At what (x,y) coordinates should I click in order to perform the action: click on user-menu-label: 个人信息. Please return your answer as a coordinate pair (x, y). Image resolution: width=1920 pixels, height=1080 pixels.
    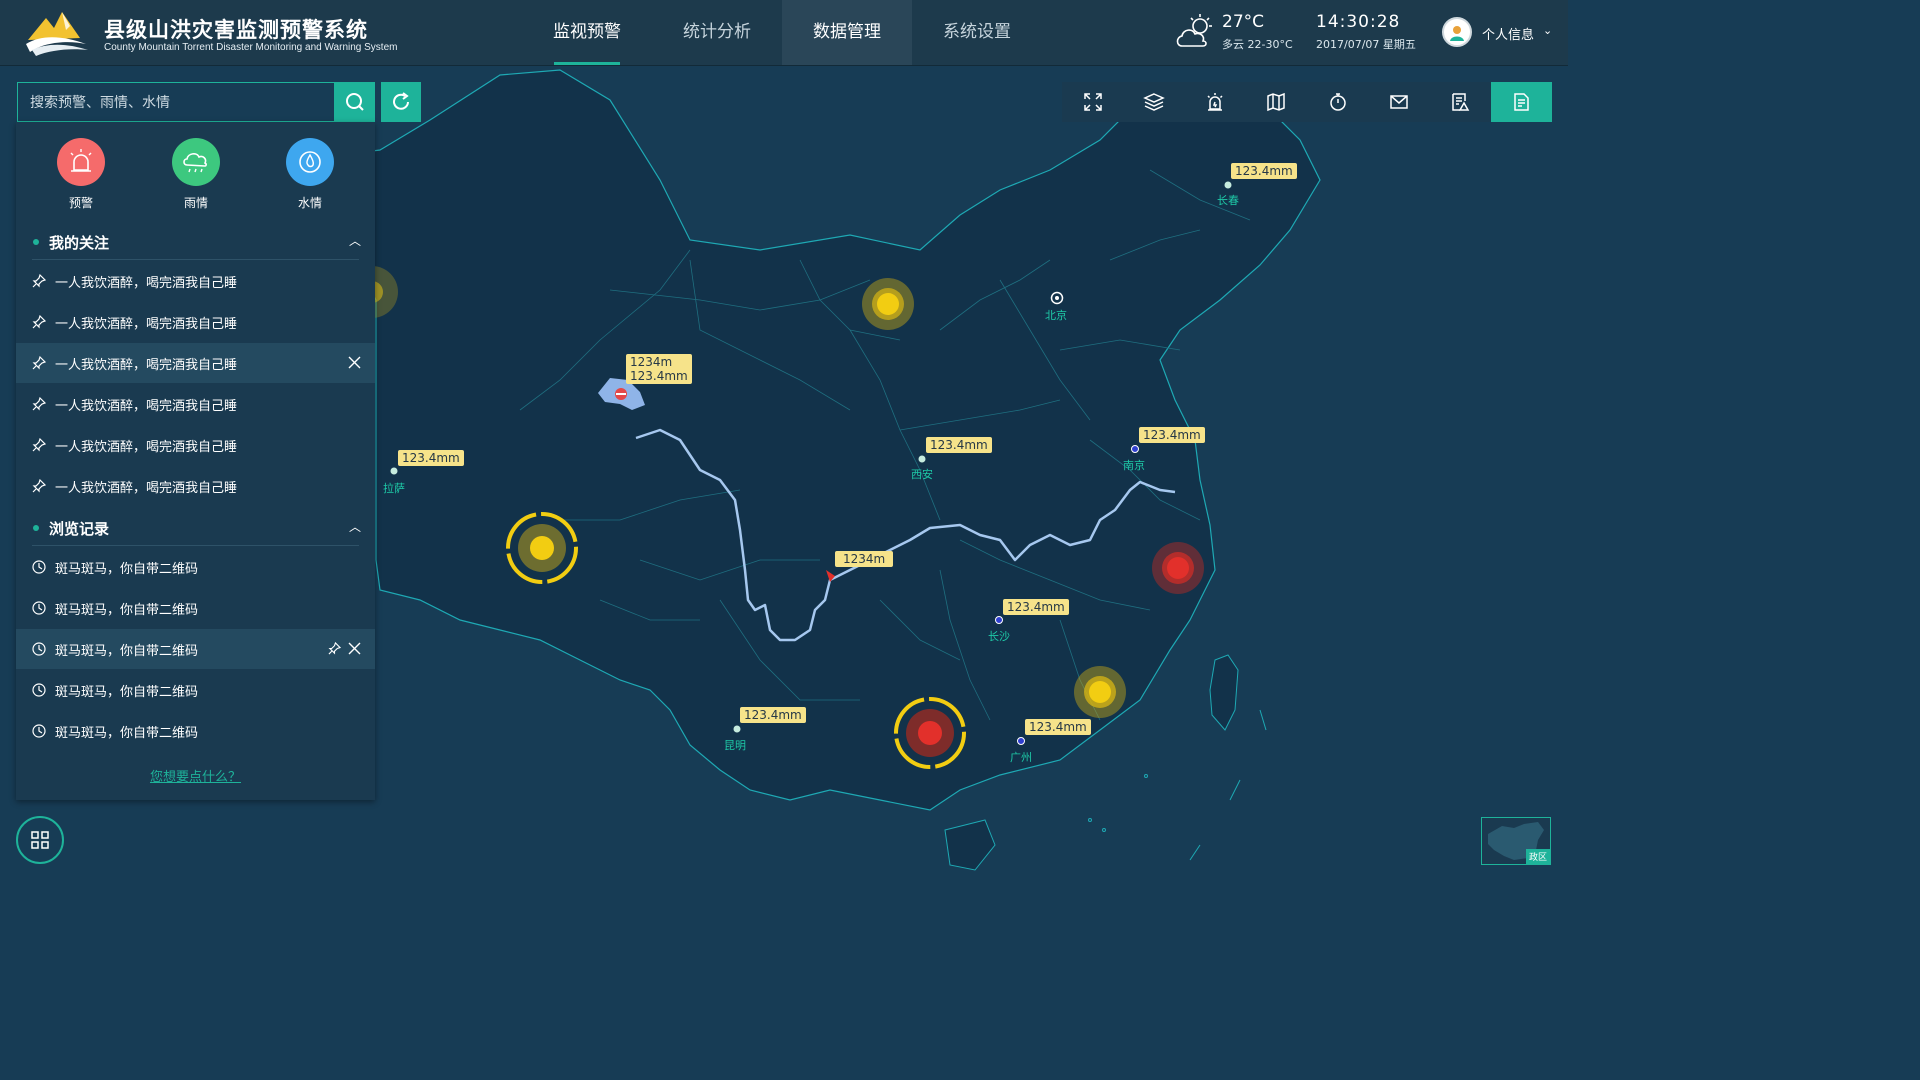
    Looking at the image, I should click on (1508, 33).